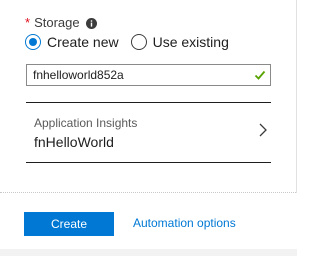 Image resolution: width=320 pixels, height=256 pixels. What do you see at coordinates (69, 224) in the screenshot?
I see `create-button: Create` at bounding box center [69, 224].